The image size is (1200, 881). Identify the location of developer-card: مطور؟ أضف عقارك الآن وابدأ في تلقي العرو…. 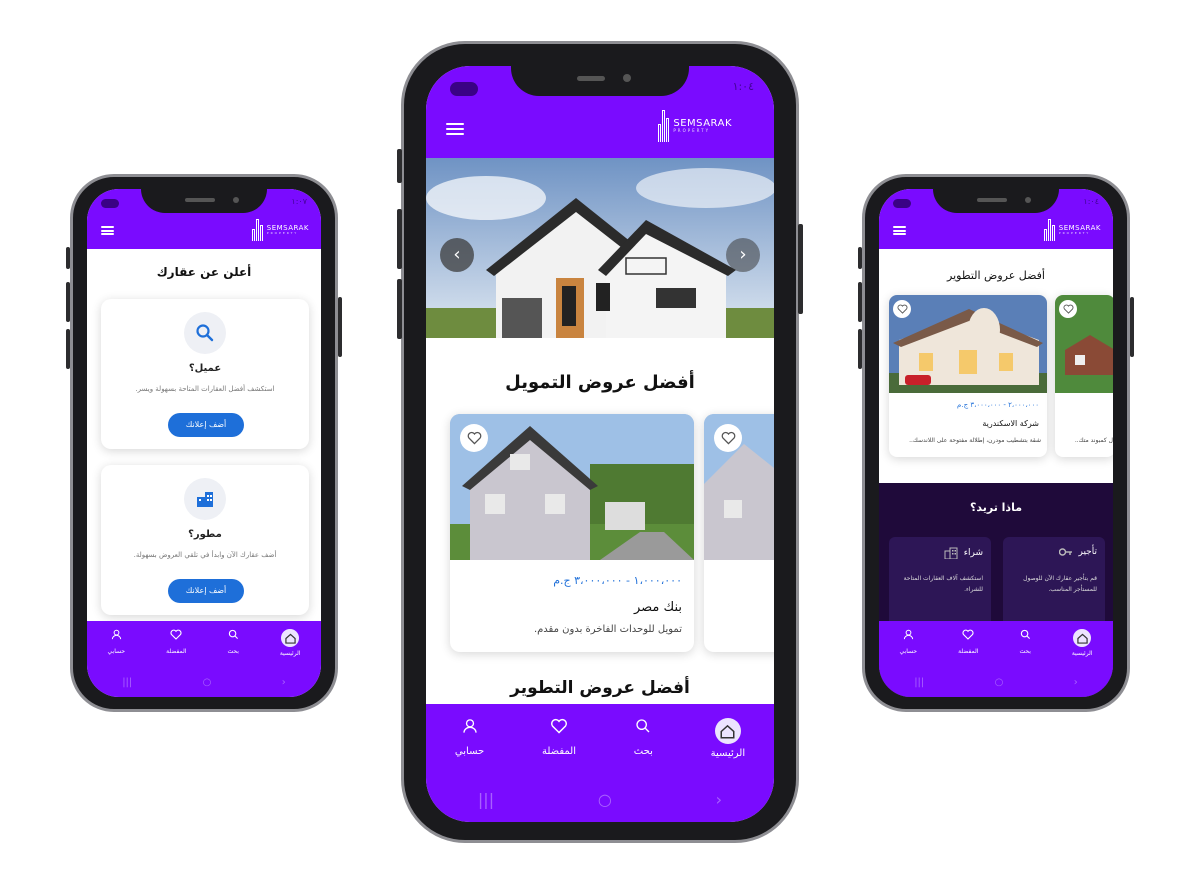
(205, 540).